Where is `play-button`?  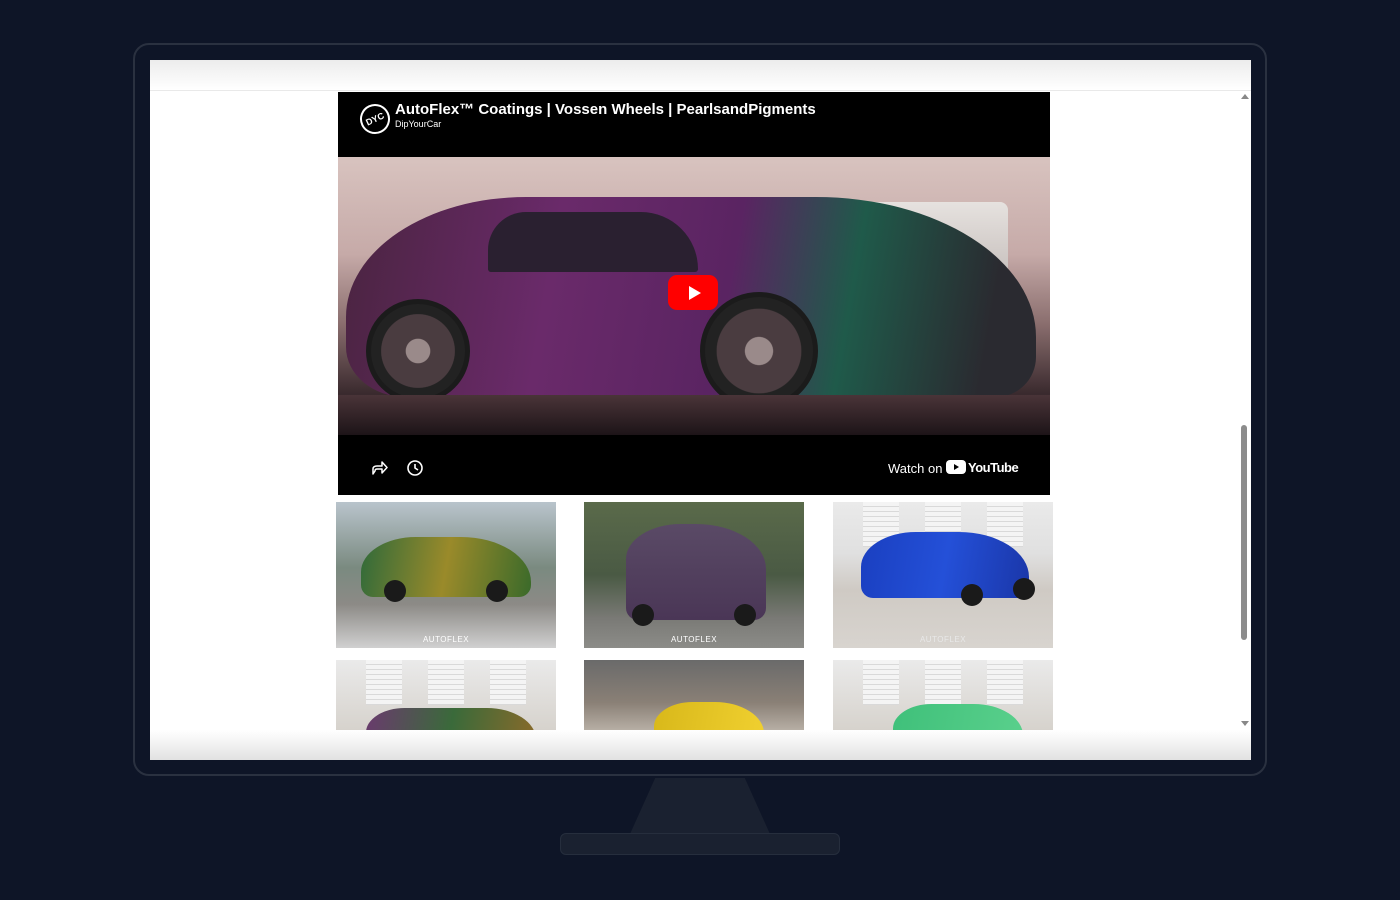 play-button is located at coordinates (693, 292).